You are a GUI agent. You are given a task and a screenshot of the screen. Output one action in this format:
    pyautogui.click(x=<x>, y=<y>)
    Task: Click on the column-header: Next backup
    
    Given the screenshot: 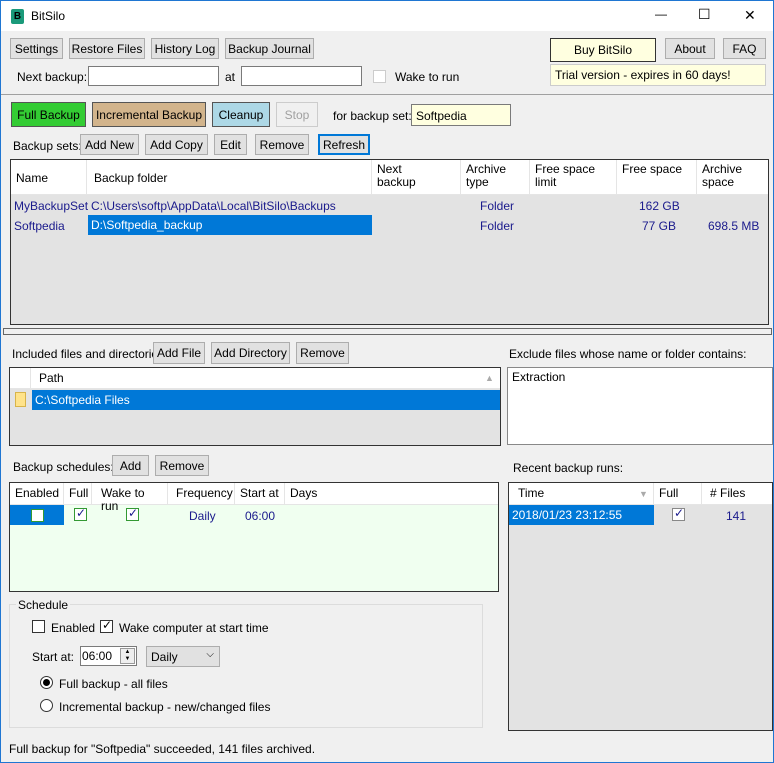 What is the action you would take?
    pyautogui.click(x=402, y=177)
    